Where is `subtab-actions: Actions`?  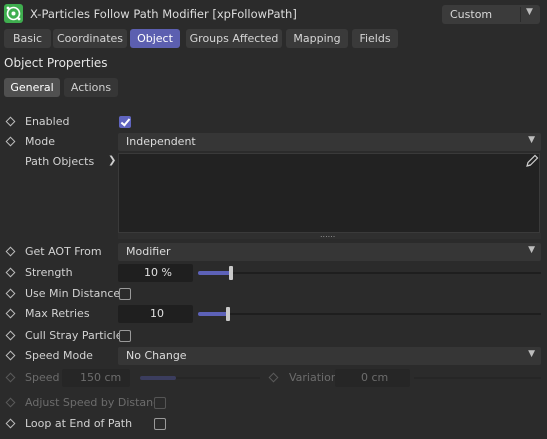 subtab-actions: Actions is located at coordinates (91, 87).